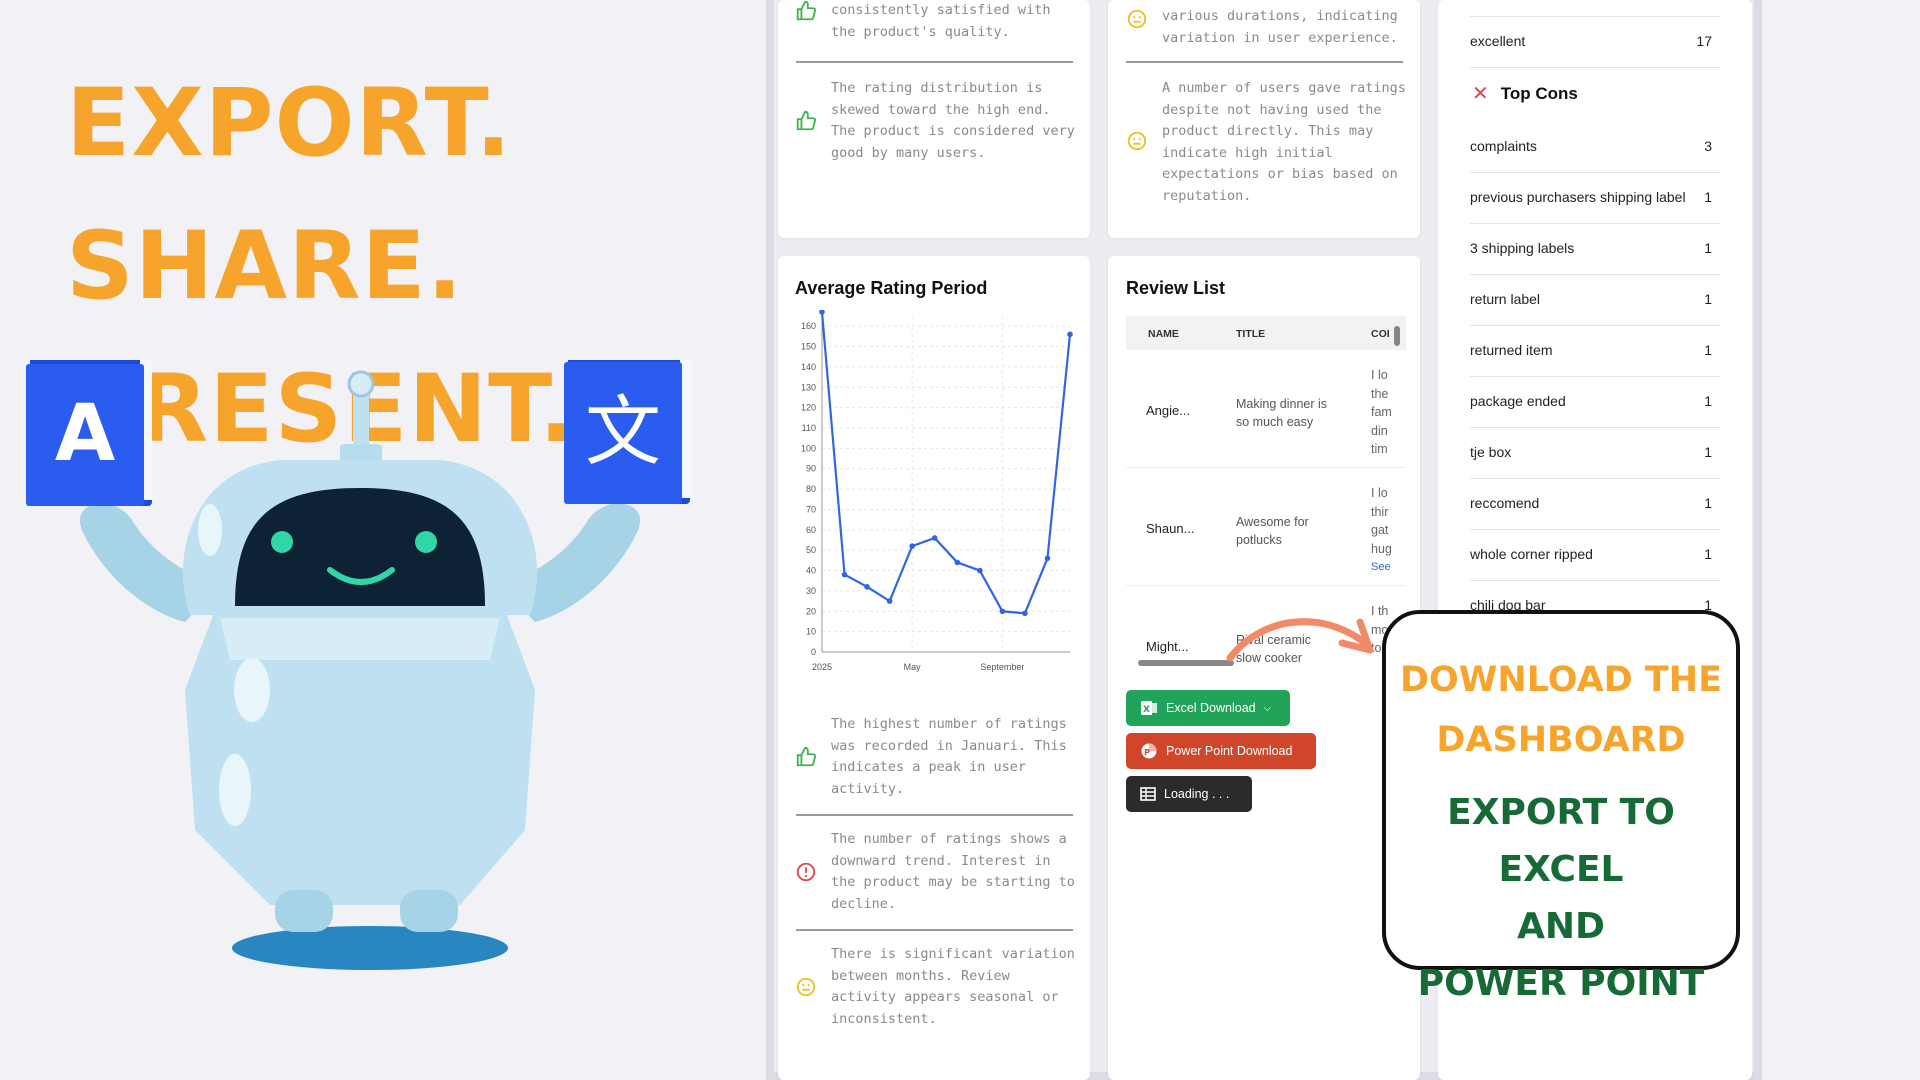 Image resolution: width=1920 pixels, height=1080 pixels. Describe the element at coordinates (1380, 334) in the screenshot. I see `column-header-comment: COI` at that location.